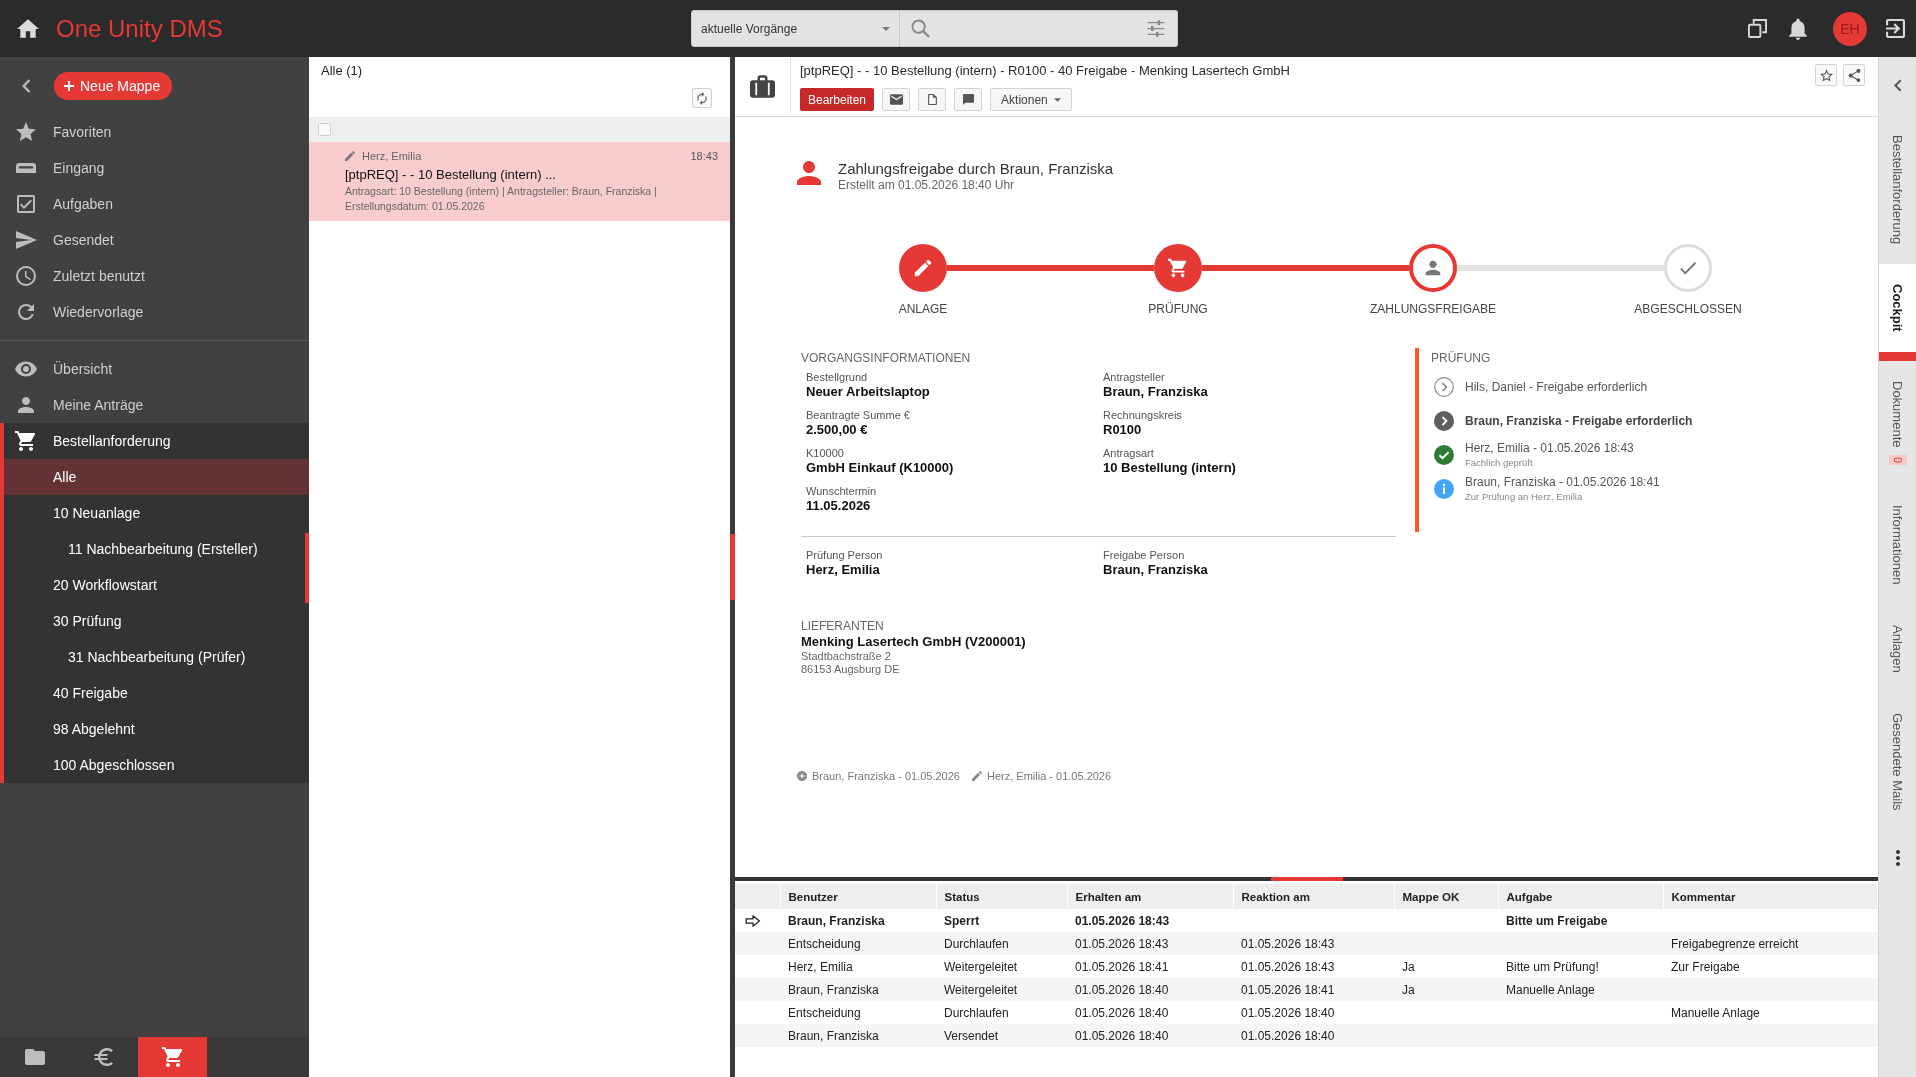  I want to click on review-note: Zur Prüfung an Herz, Emilia, so click(1524, 496).